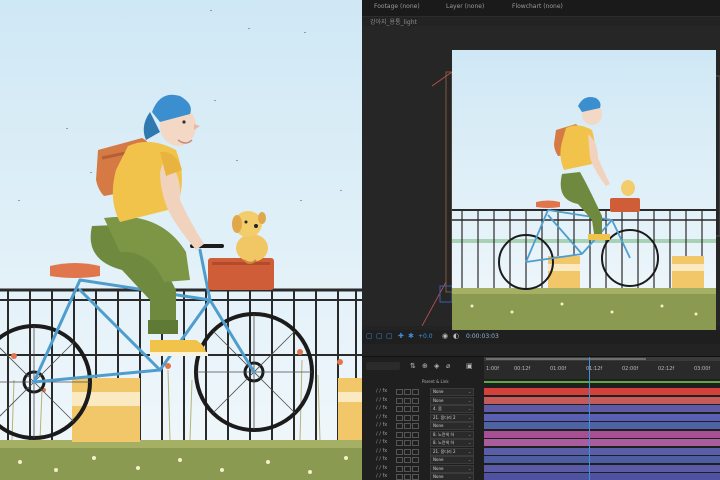 The width and height of the screenshot is (720, 480). Describe the element at coordinates (369, 336) in the screenshot. I see `expand-icon: ▢` at that location.